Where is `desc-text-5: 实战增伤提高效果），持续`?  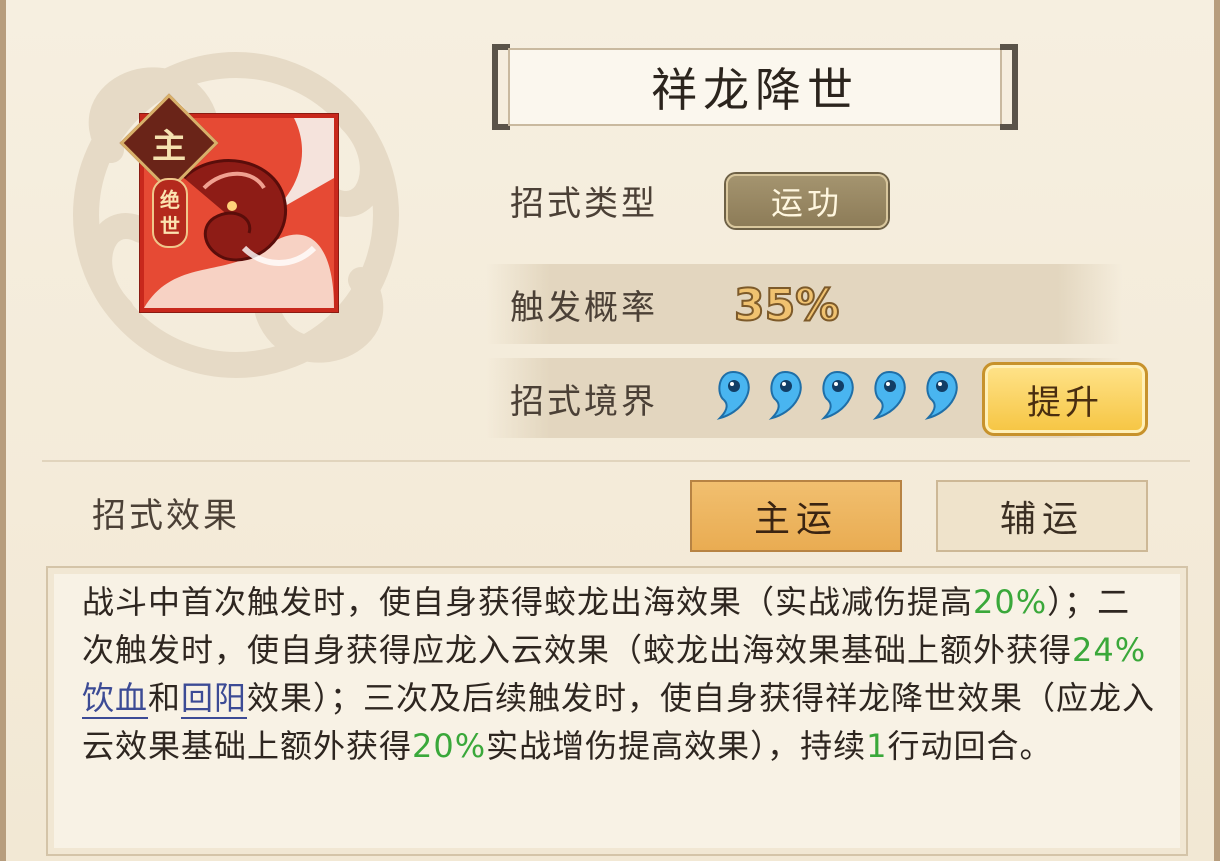 desc-text-5: 实战增伤提高效果），持续 is located at coordinates (676, 746).